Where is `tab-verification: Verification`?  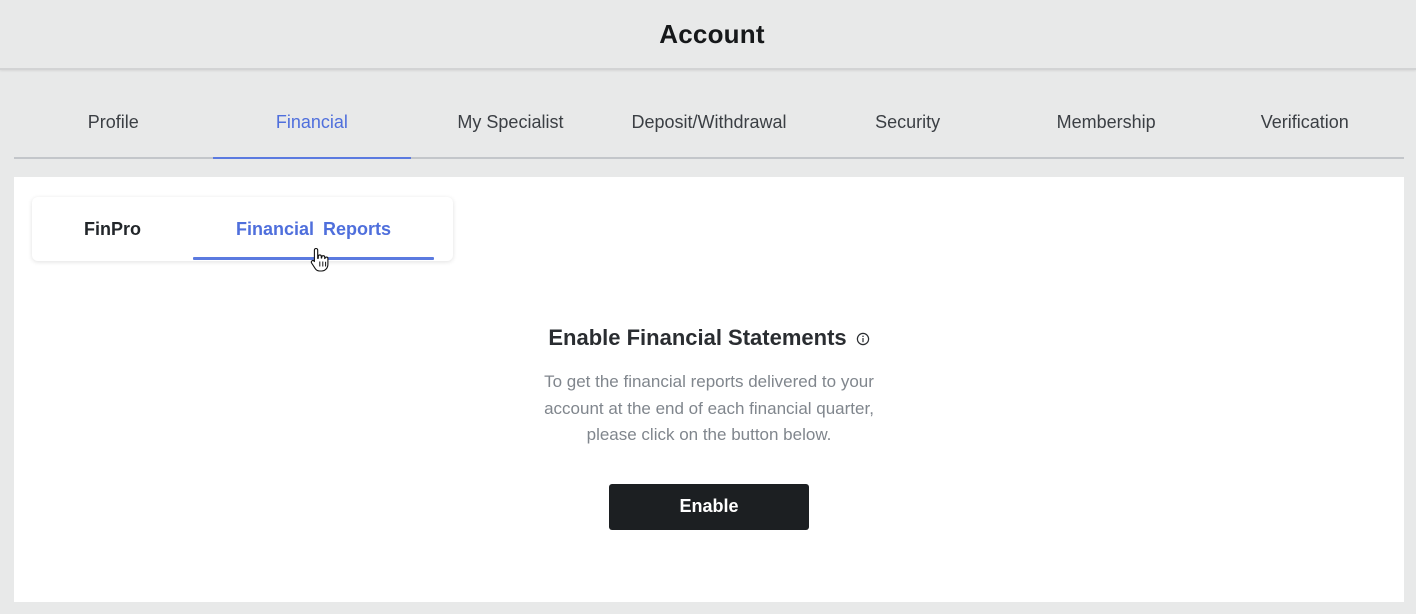 tab-verification: Verification is located at coordinates (1304, 123).